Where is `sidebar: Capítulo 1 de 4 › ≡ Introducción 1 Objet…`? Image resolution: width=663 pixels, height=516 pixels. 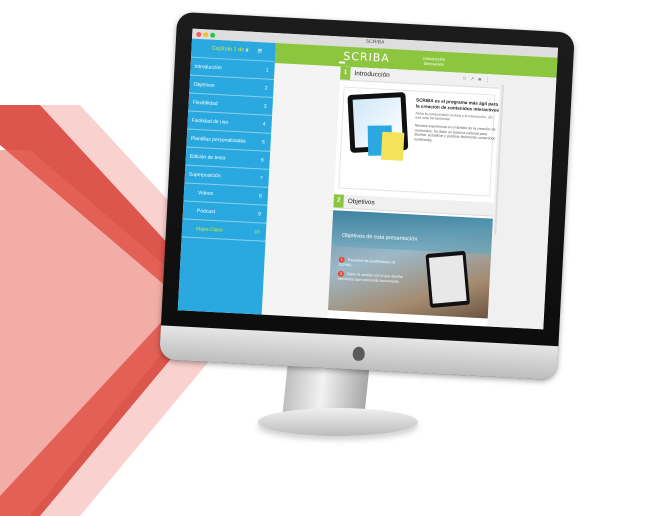 sidebar: Capítulo 1 de 4 › ≡ Introducción 1 Objet… is located at coordinates (226, 176).